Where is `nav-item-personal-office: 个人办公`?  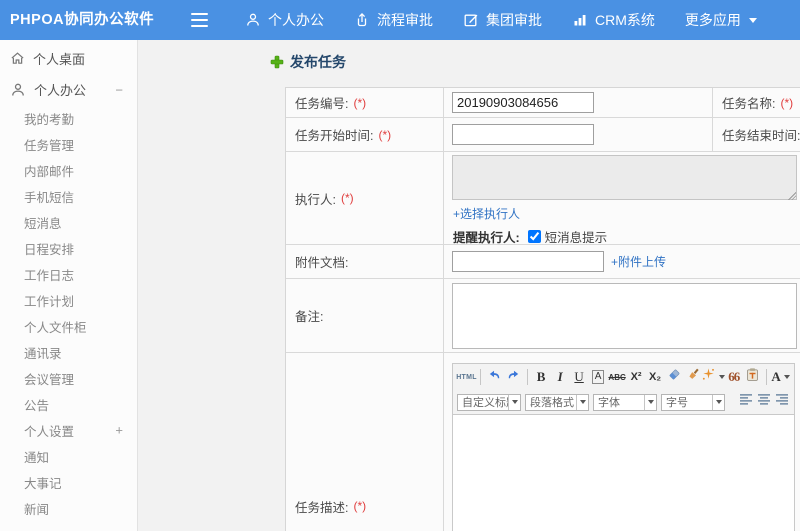
nav-item-personal-office: 个人办公 is located at coordinates (284, 20).